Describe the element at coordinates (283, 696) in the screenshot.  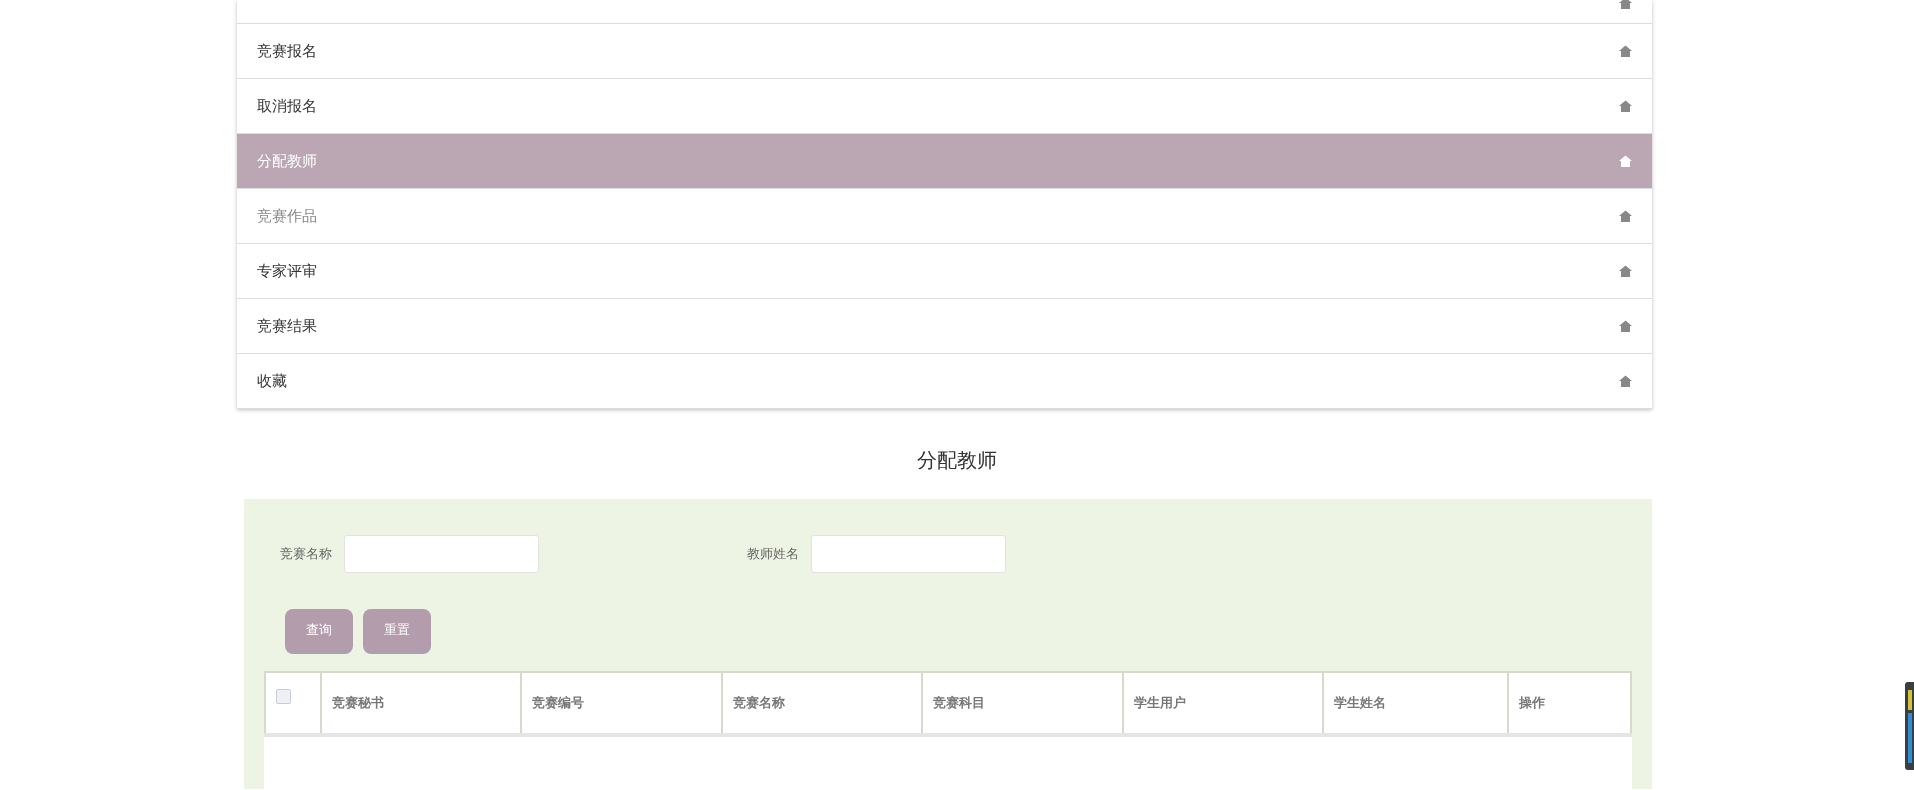
I see `checkbox` at that location.